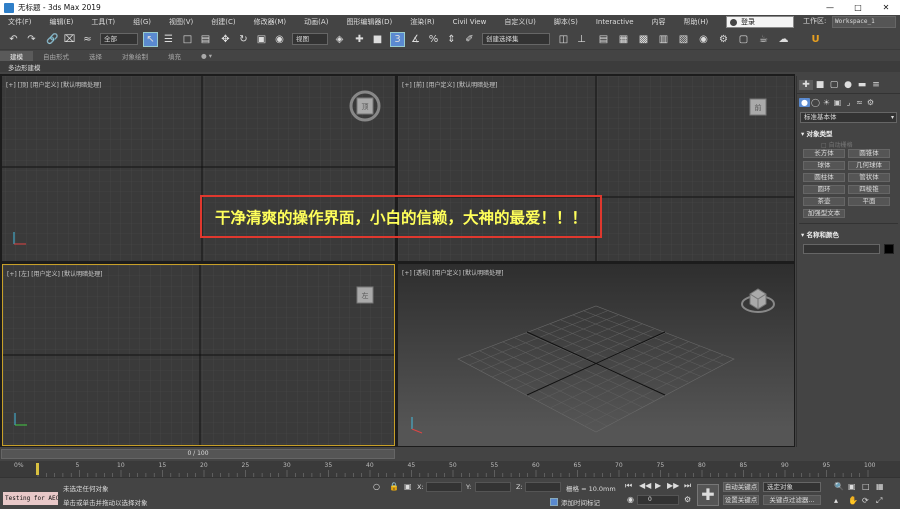  What do you see at coordinates (150, 39) in the screenshot?
I see `select-object-icon: ↖` at bounding box center [150, 39].